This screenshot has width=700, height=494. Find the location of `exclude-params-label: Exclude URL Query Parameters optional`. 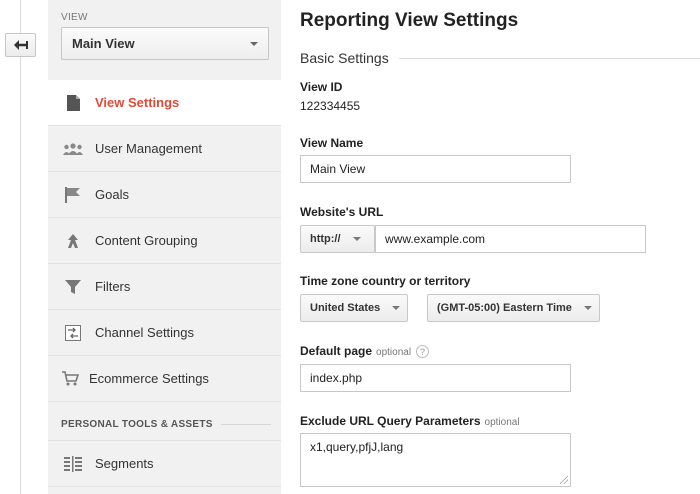

exclude-params-label: Exclude URL Query Parameters optional is located at coordinates (410, 421).